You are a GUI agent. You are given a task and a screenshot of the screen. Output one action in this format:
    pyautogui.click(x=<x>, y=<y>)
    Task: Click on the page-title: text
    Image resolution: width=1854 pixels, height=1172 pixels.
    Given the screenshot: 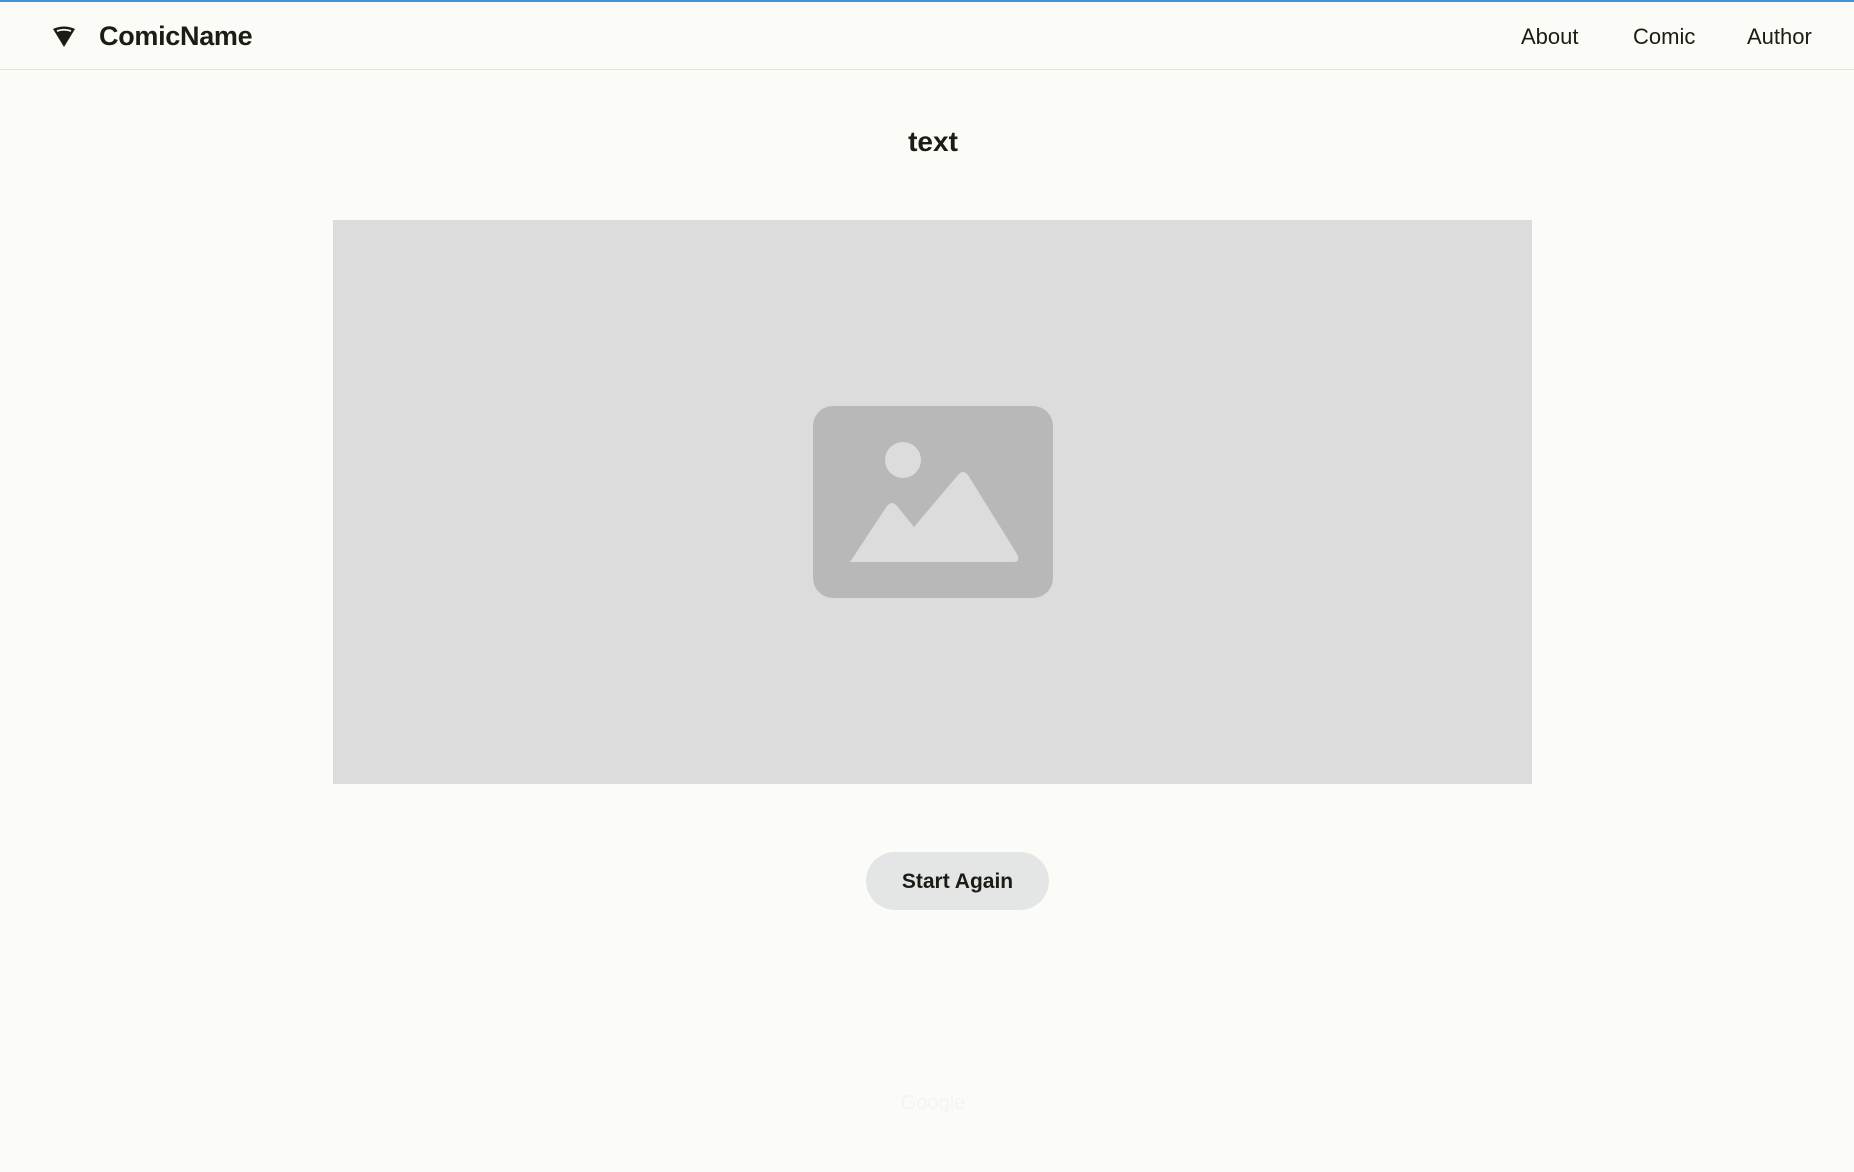 What is the action you would take?
    pyautogui.click(x=933, y=141)
    